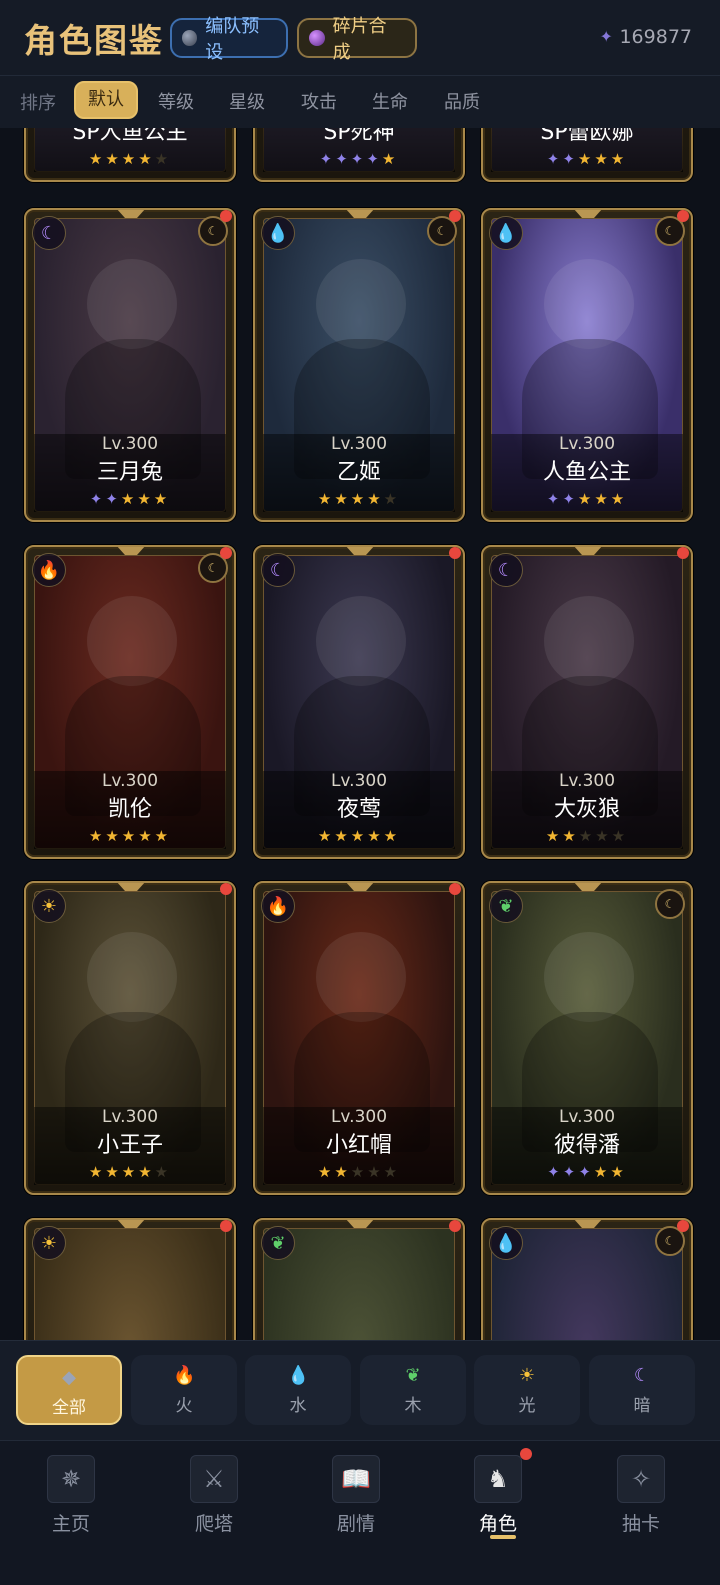  What do you see at coordinates (359, 365) in the screenshot?
I see `character-card: 💧 ☾ Lv.300 乙姬 ★★★★★` at bounding box center [359, 365].